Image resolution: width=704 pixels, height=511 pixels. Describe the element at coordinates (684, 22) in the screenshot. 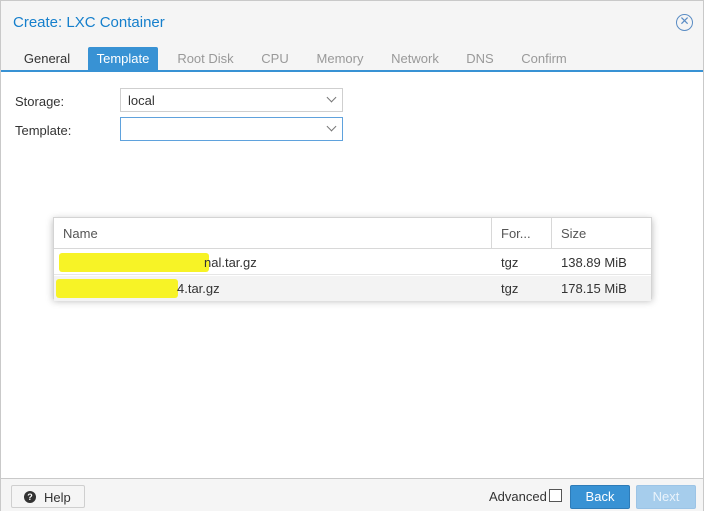

I see `close-icon: ✕` at that location.